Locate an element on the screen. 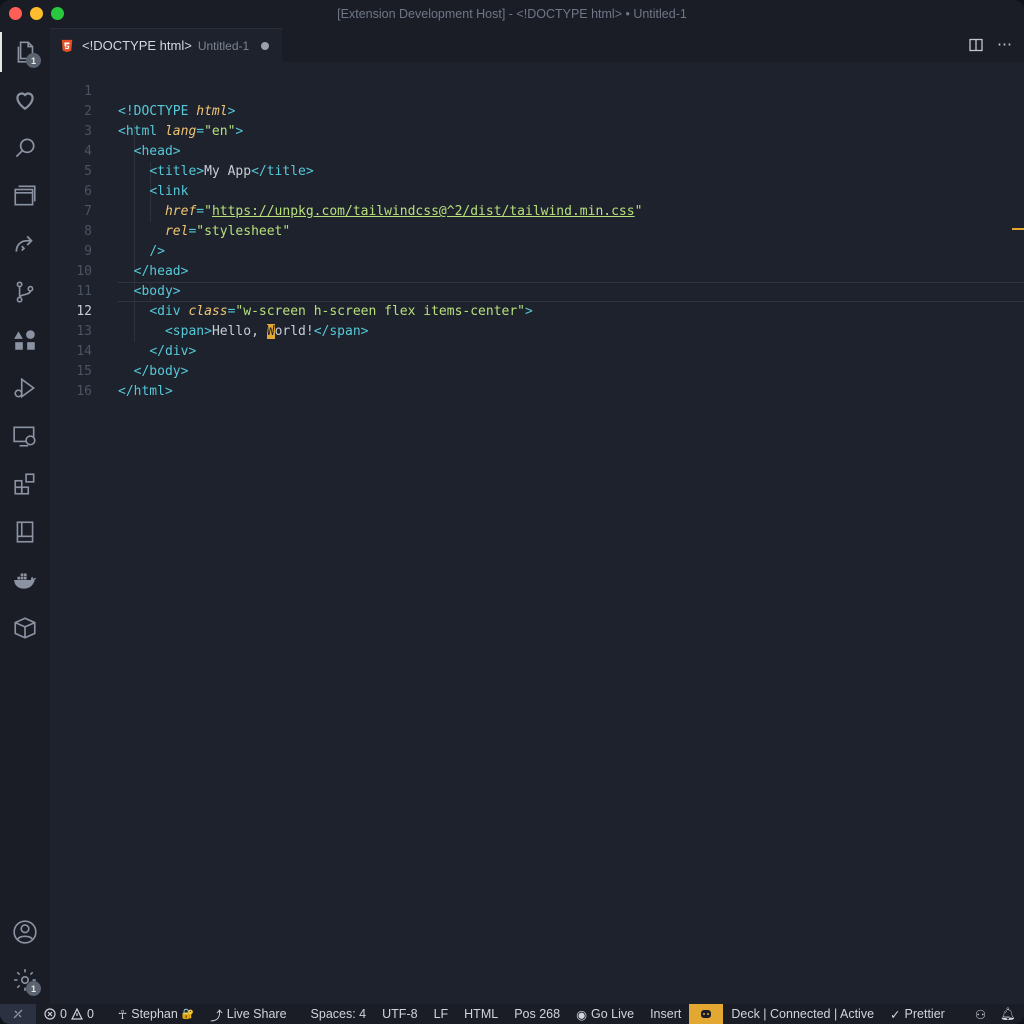 This screenshot has width=1024, height=1024. line-number: 16 is located at coordinates (84, 391).